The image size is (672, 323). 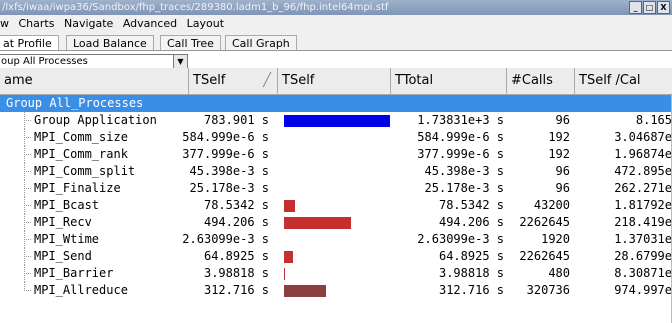 I want to click on tself-value: 3.98818 s, so click(x=236, y=273).